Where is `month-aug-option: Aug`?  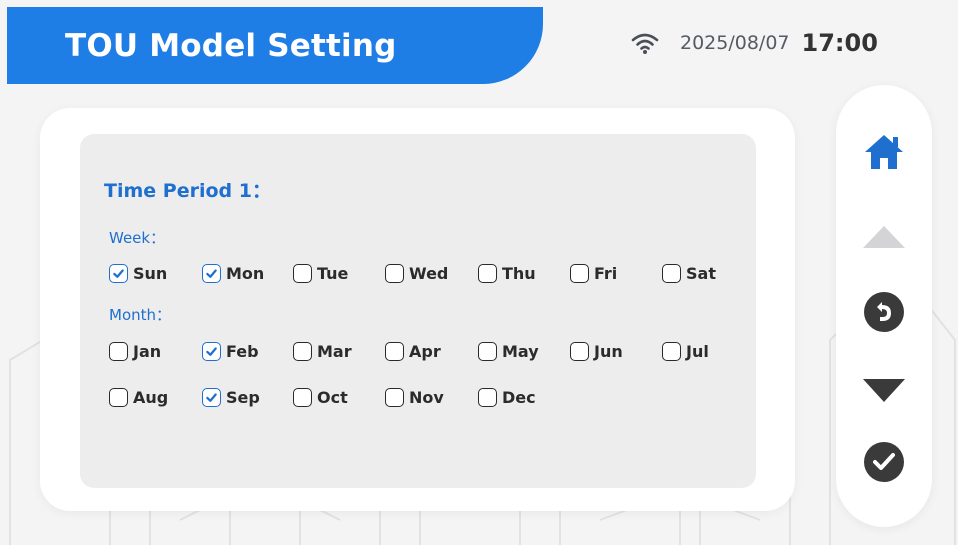
month-aug-option: Aug is located at coordinates (138, 397).